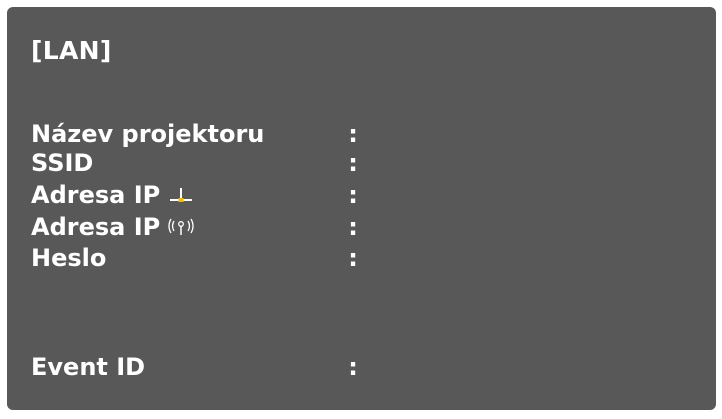  Describe the element at coordinates (96, 195) in the screenshot. I see `ip-wired-label: Adresa IP` at that location.